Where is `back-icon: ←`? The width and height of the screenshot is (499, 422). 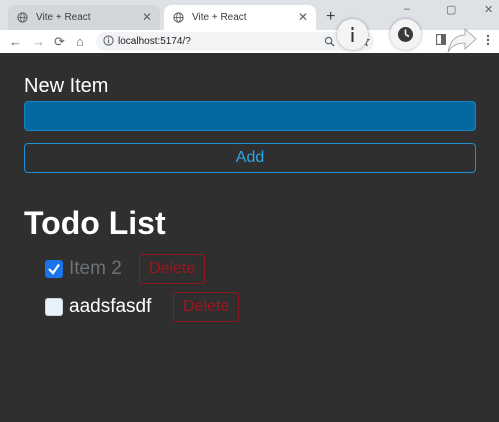 back-icon: ← is located at coordinates (15, 41).